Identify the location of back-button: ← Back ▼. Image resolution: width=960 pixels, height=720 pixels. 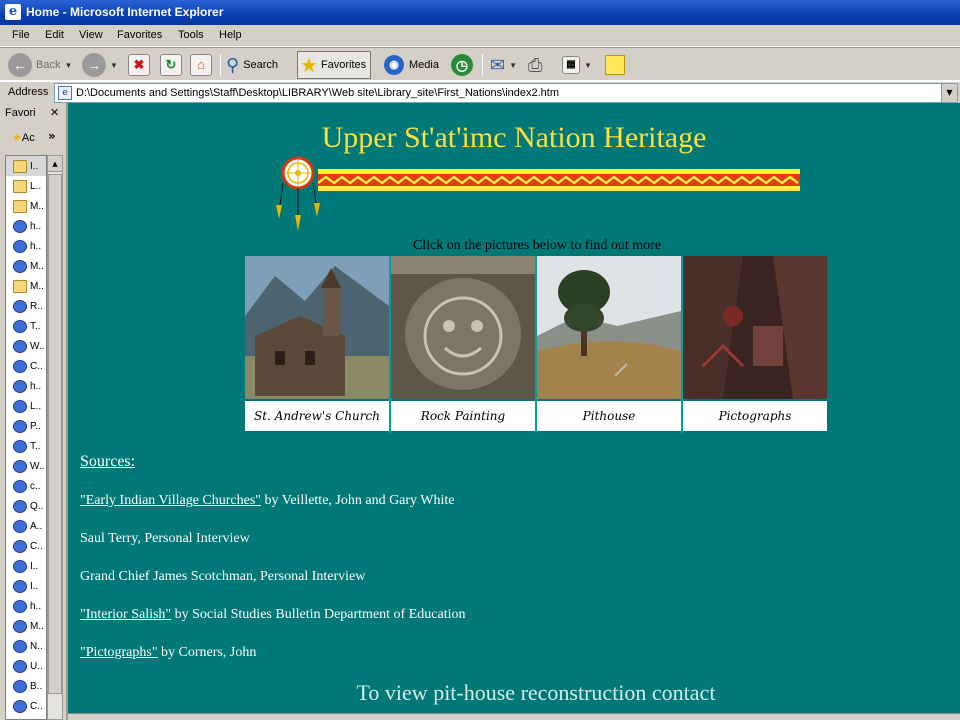
(40, 65).